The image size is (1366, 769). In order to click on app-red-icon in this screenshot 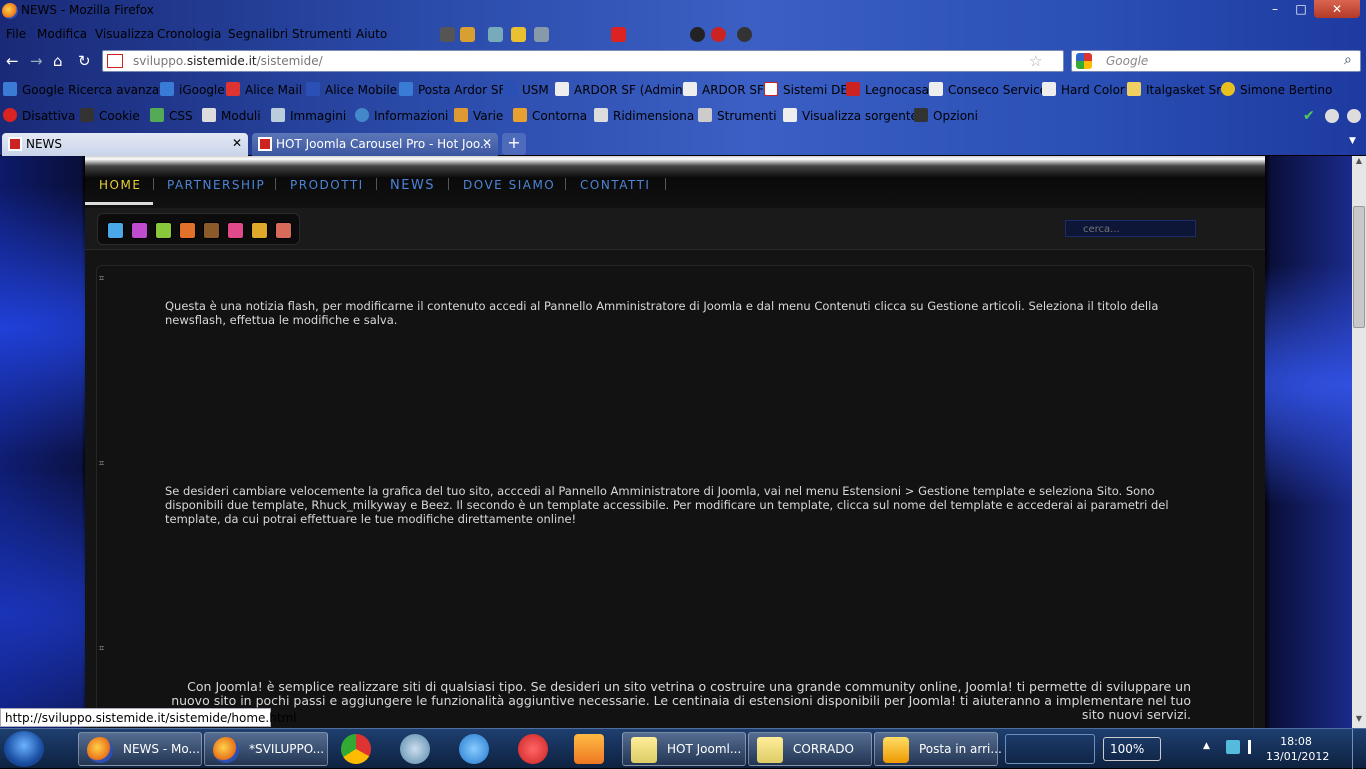, I will do `click(533, 749)`.